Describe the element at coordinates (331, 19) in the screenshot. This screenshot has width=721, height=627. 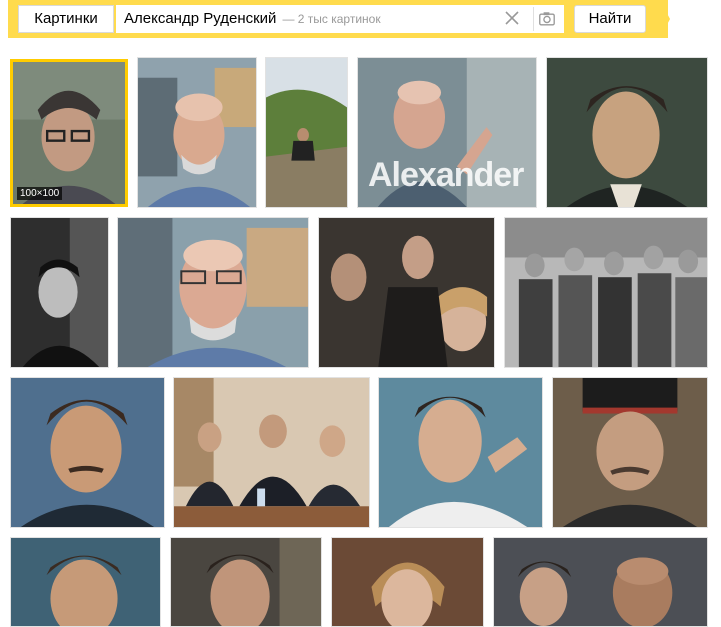
I see `result-count: — 2 тыс картинок` at that location.